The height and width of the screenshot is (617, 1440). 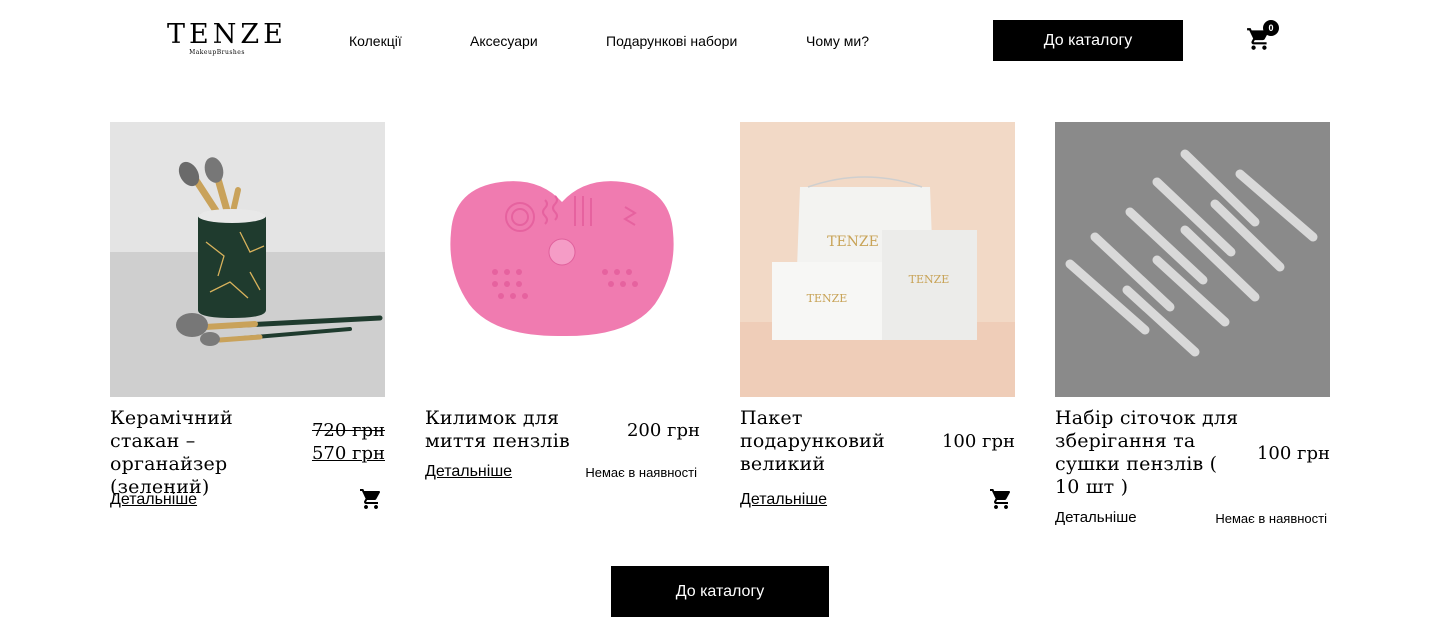 I want to click on product-price-old: 720 грн, so click(x=348, y=430).